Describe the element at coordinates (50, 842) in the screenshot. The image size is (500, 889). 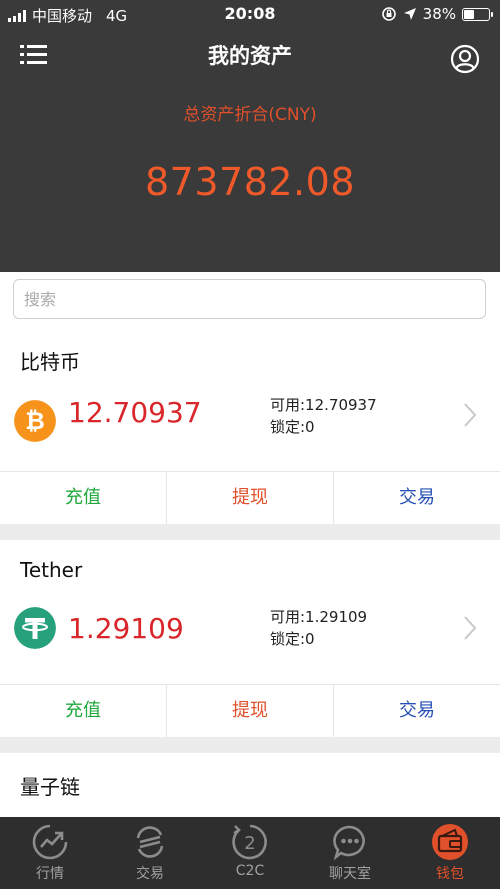
I see `market-trend-icon` at that location.